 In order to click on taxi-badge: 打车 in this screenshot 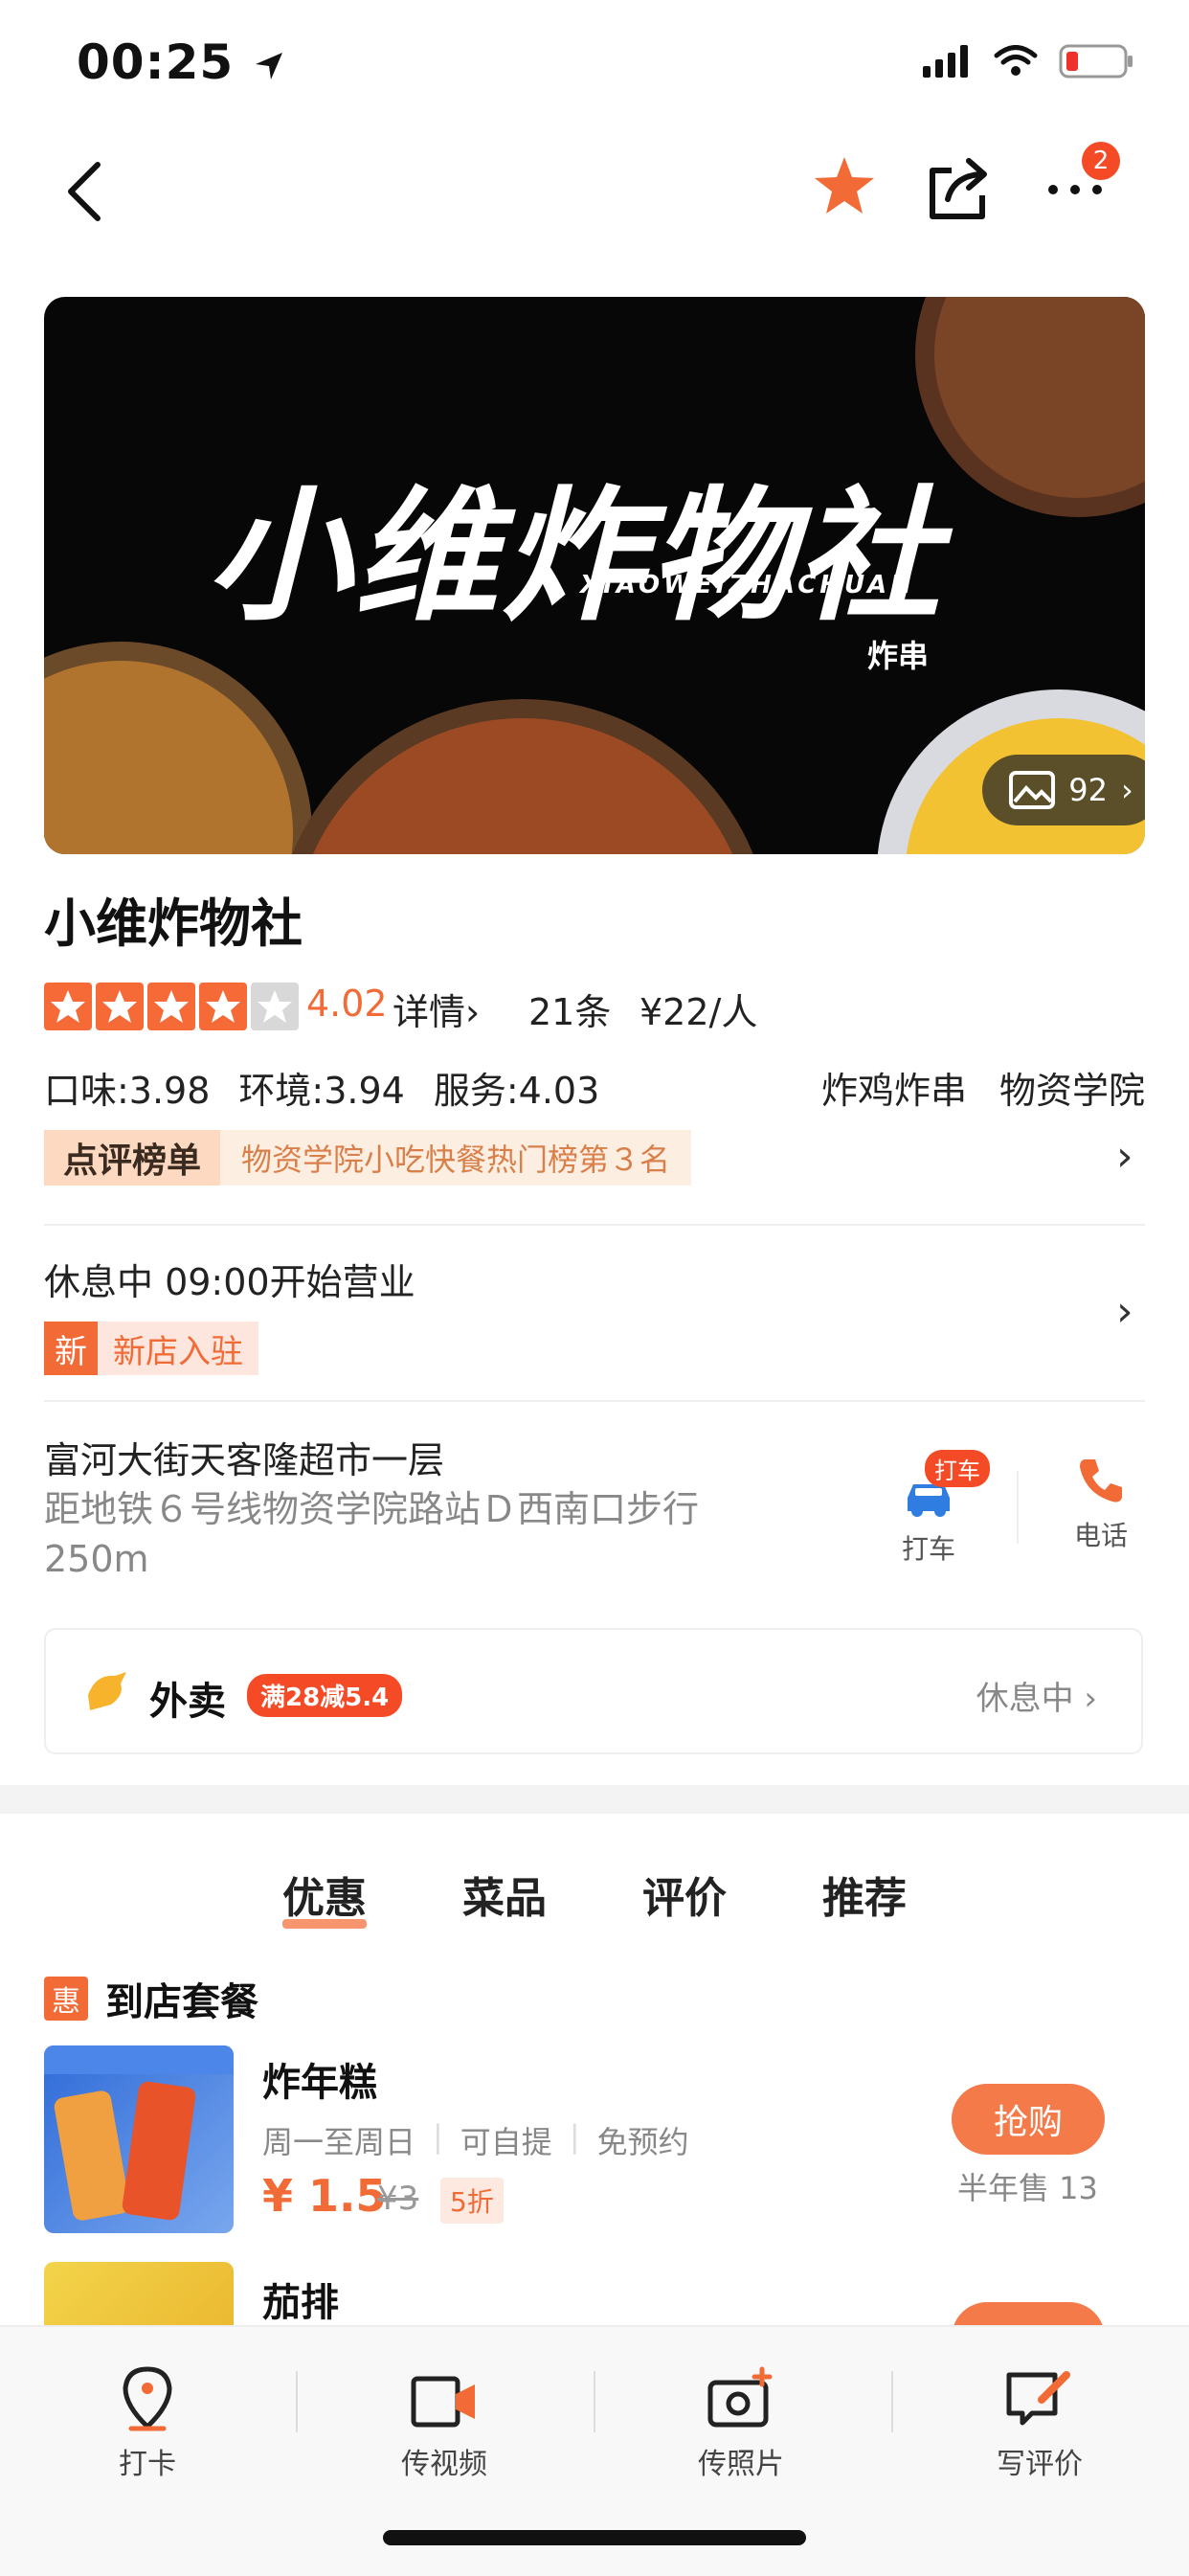, I will do `click(957, 1468)`.